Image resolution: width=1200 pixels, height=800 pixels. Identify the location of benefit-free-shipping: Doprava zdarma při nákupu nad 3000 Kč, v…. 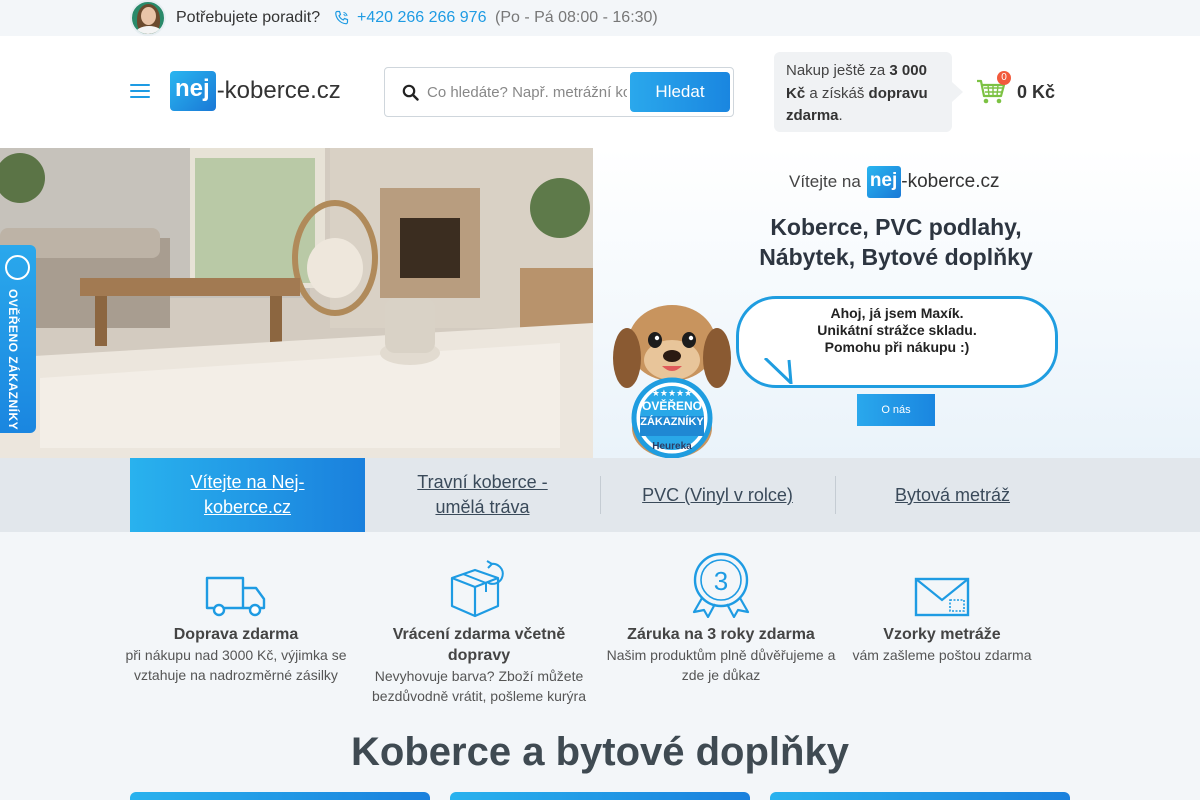
(236, 618).